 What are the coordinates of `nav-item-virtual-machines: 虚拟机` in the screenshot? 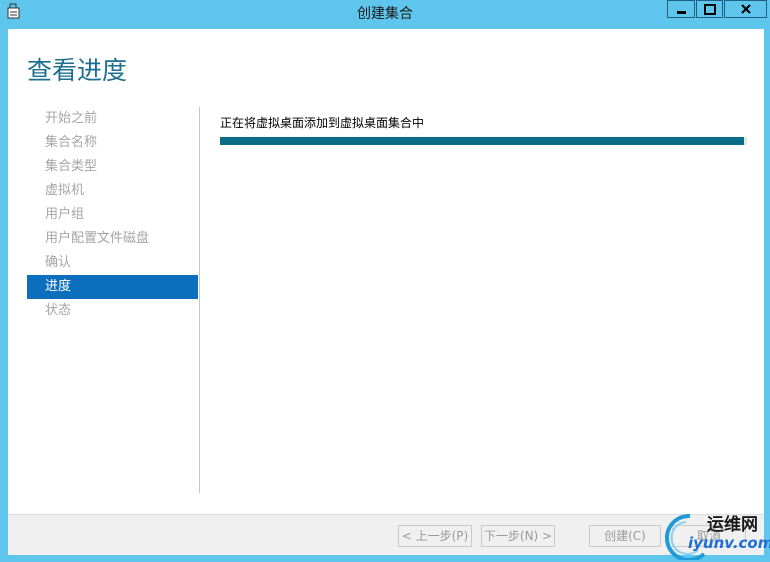 It's located at (65, 190).